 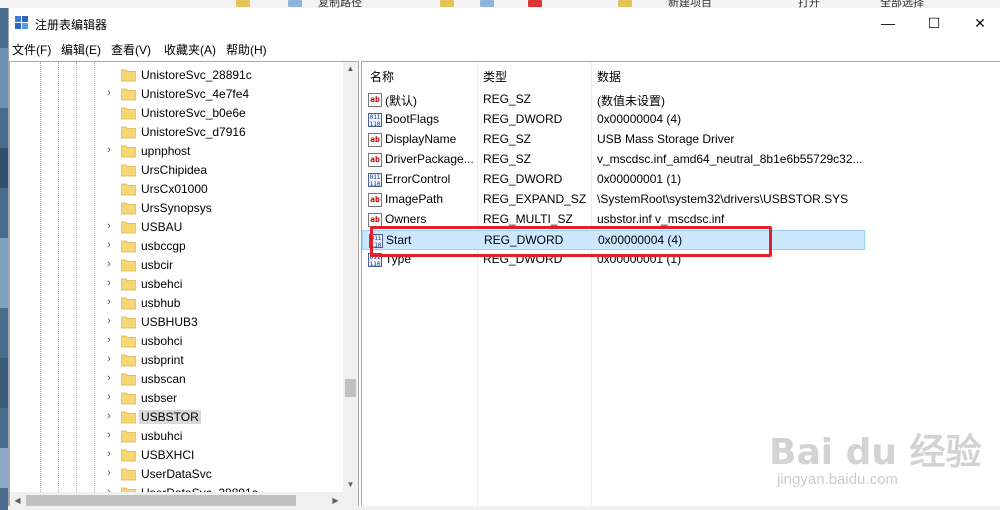 I want to click on background-toolbar-strip: 复制路径 新建项目 打开 全部选择, so click(x=500, y=4).